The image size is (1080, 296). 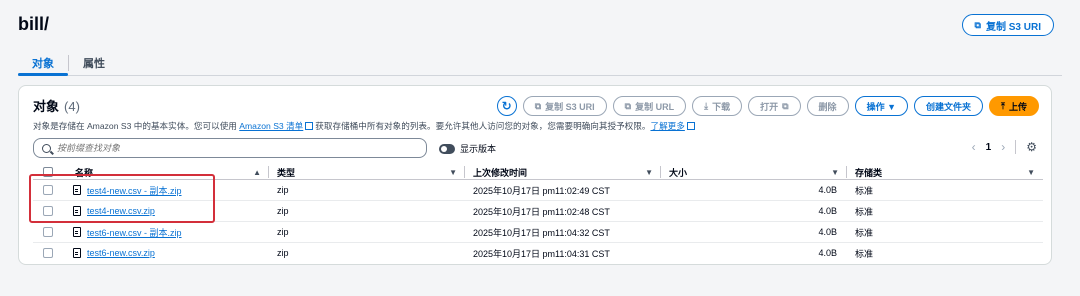 I want to click on object-modified: 2025年10月17日 pm11:02:49 CST, so click(x=563, y=190).